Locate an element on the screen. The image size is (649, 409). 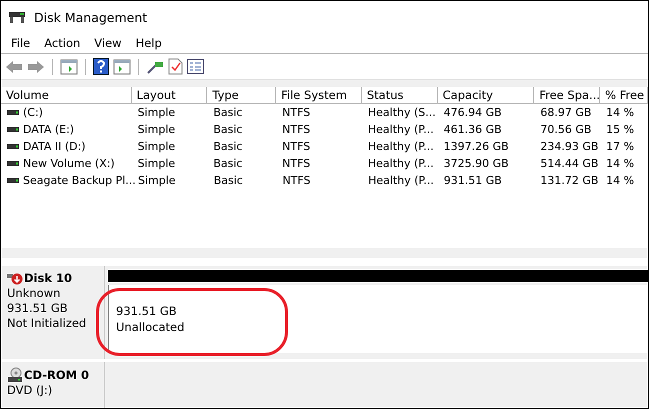
column-header: Type is located at coordinates (241, 95).